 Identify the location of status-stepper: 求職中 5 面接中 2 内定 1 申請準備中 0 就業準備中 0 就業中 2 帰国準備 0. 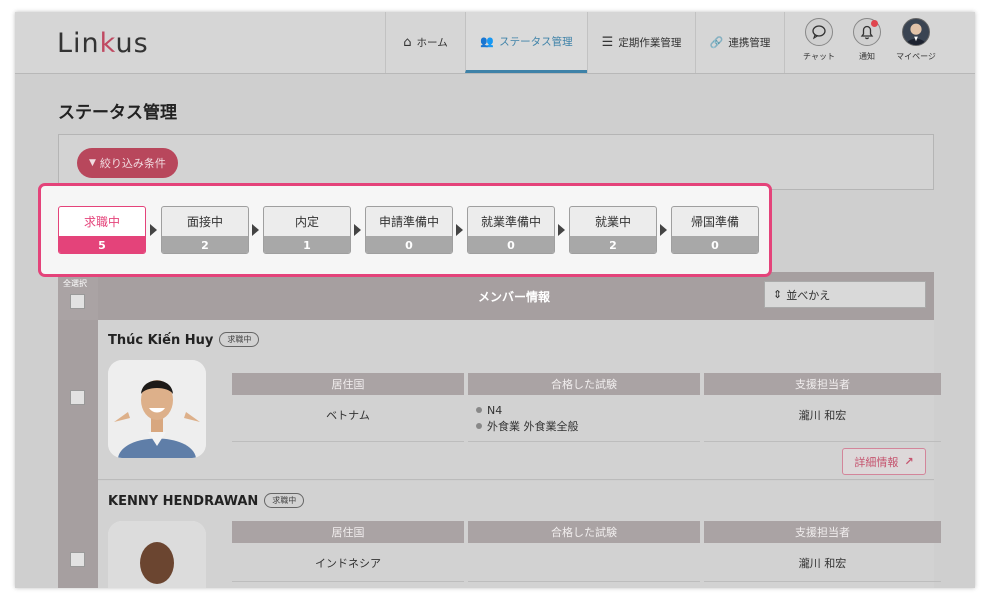
(405, 230).